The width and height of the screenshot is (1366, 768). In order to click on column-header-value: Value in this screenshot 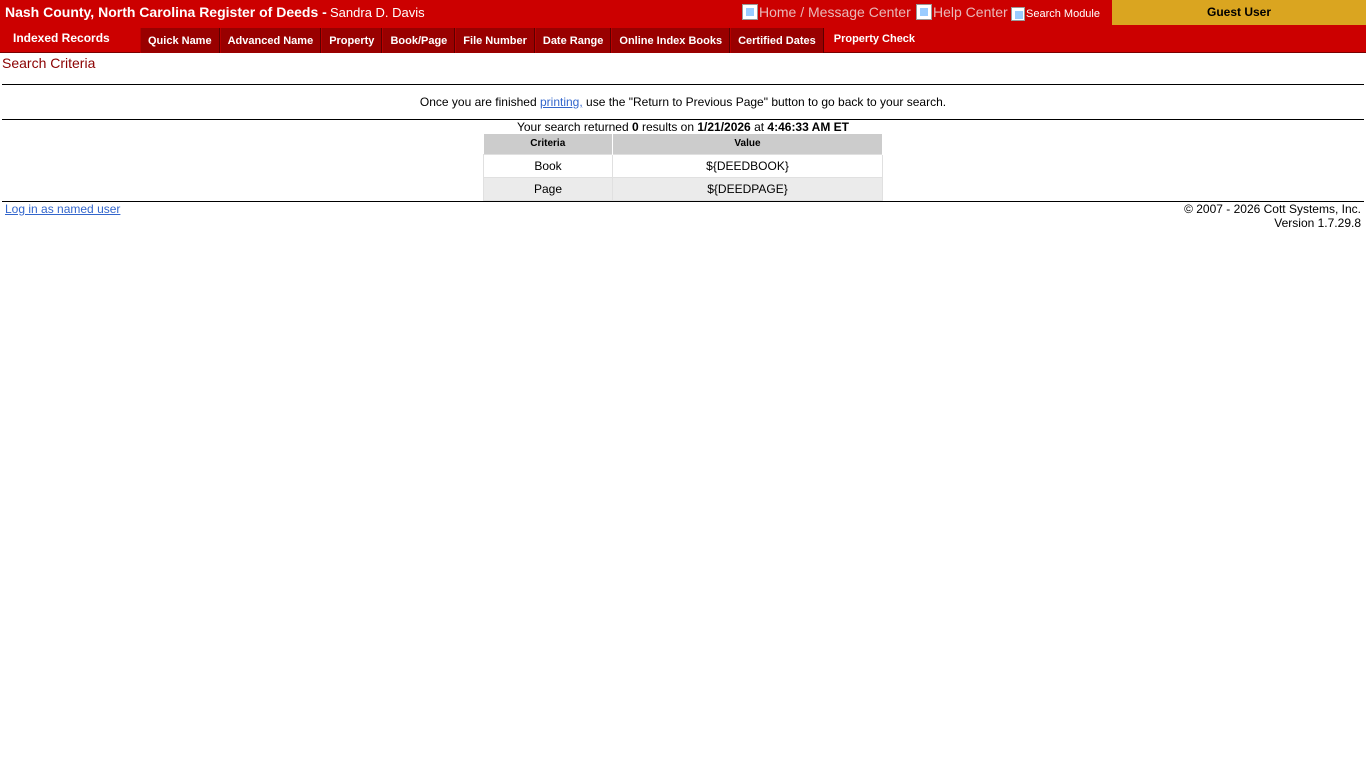, I will do `click(747, 144)`.